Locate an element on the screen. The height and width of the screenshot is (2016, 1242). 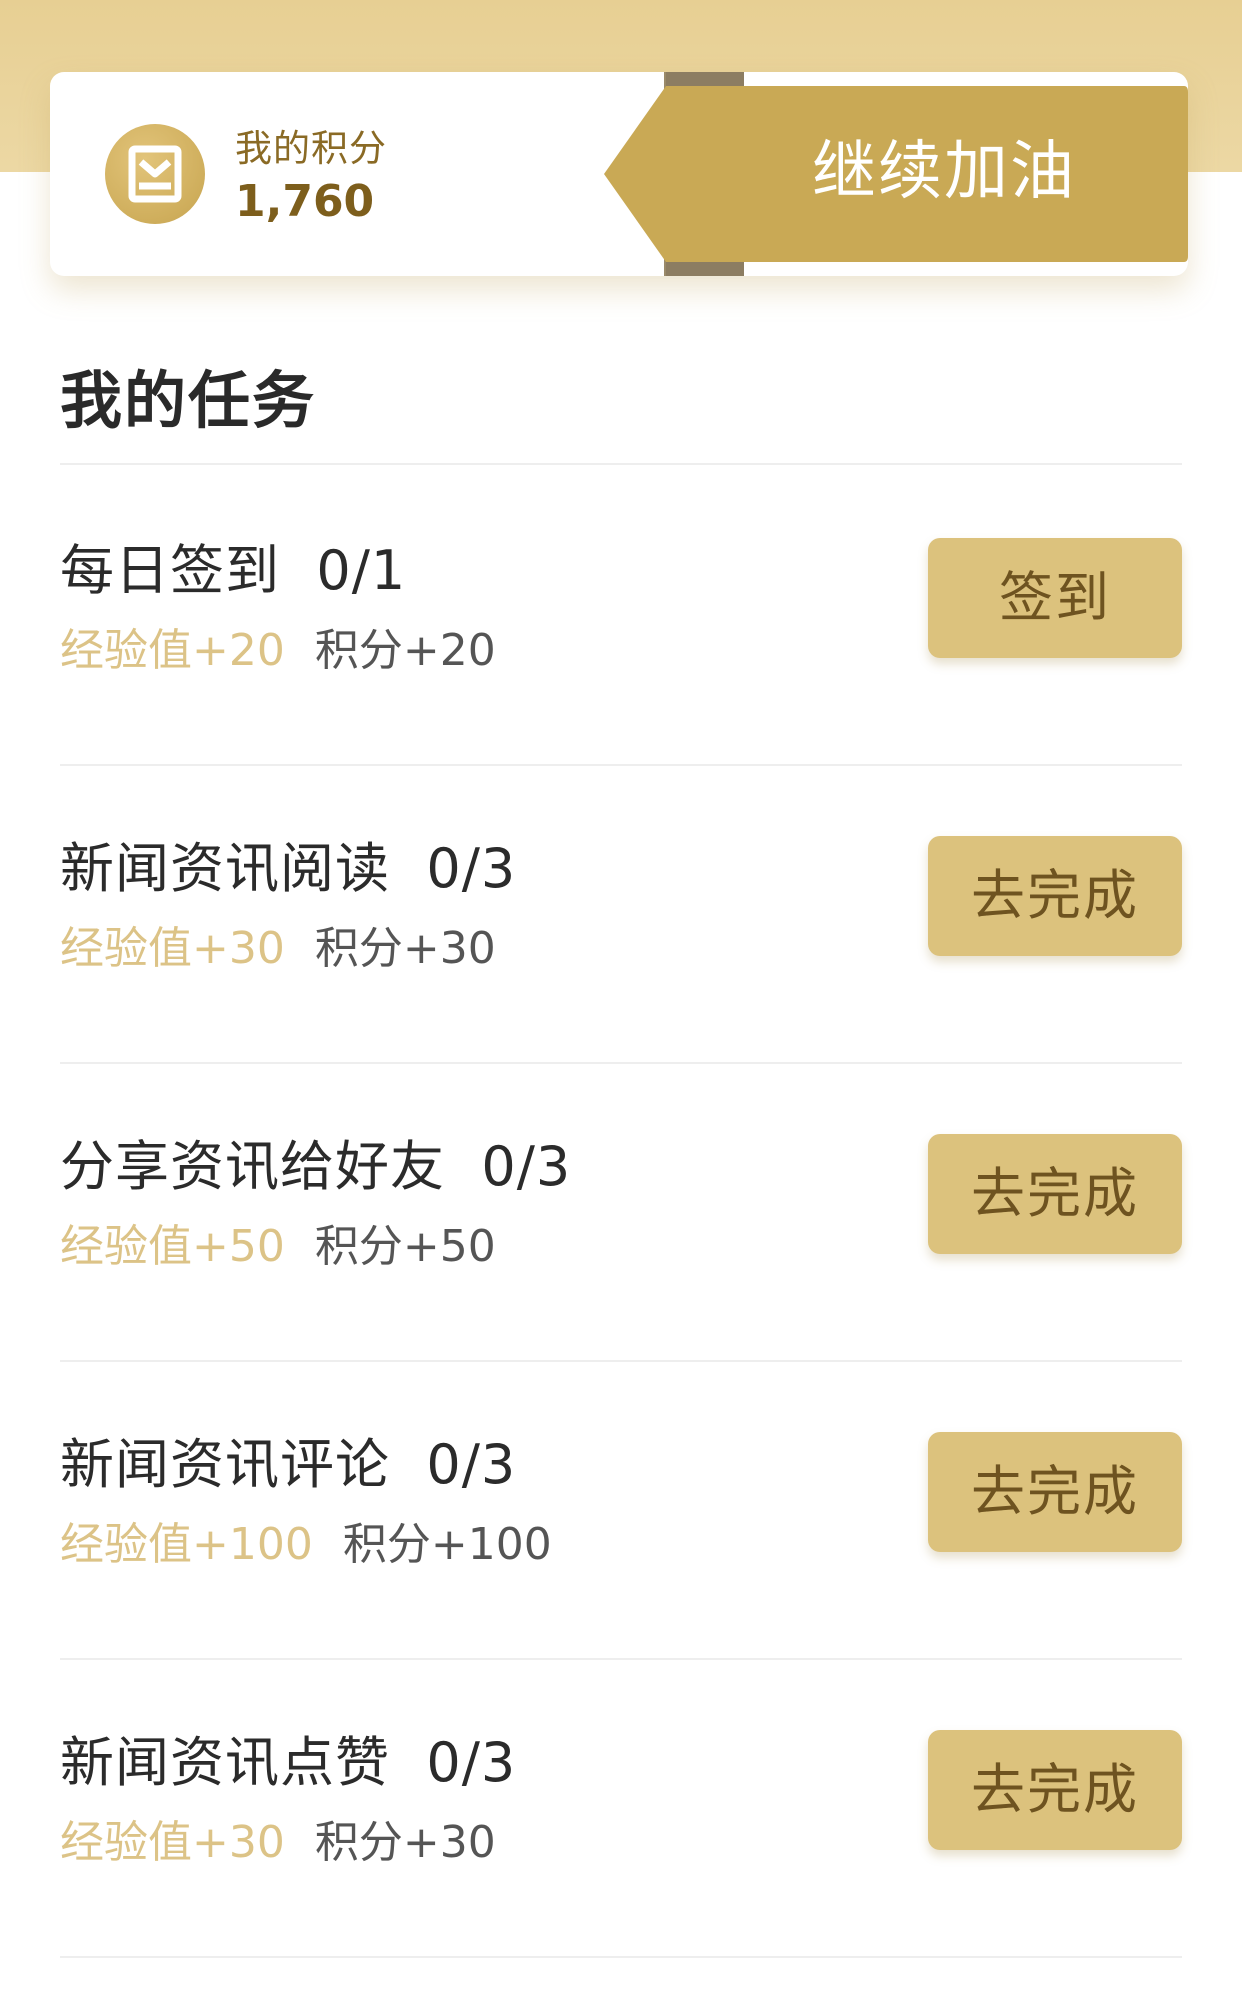
task-name: 新闻资讯点赞 0/3 is located at coordinates (288, 1762).